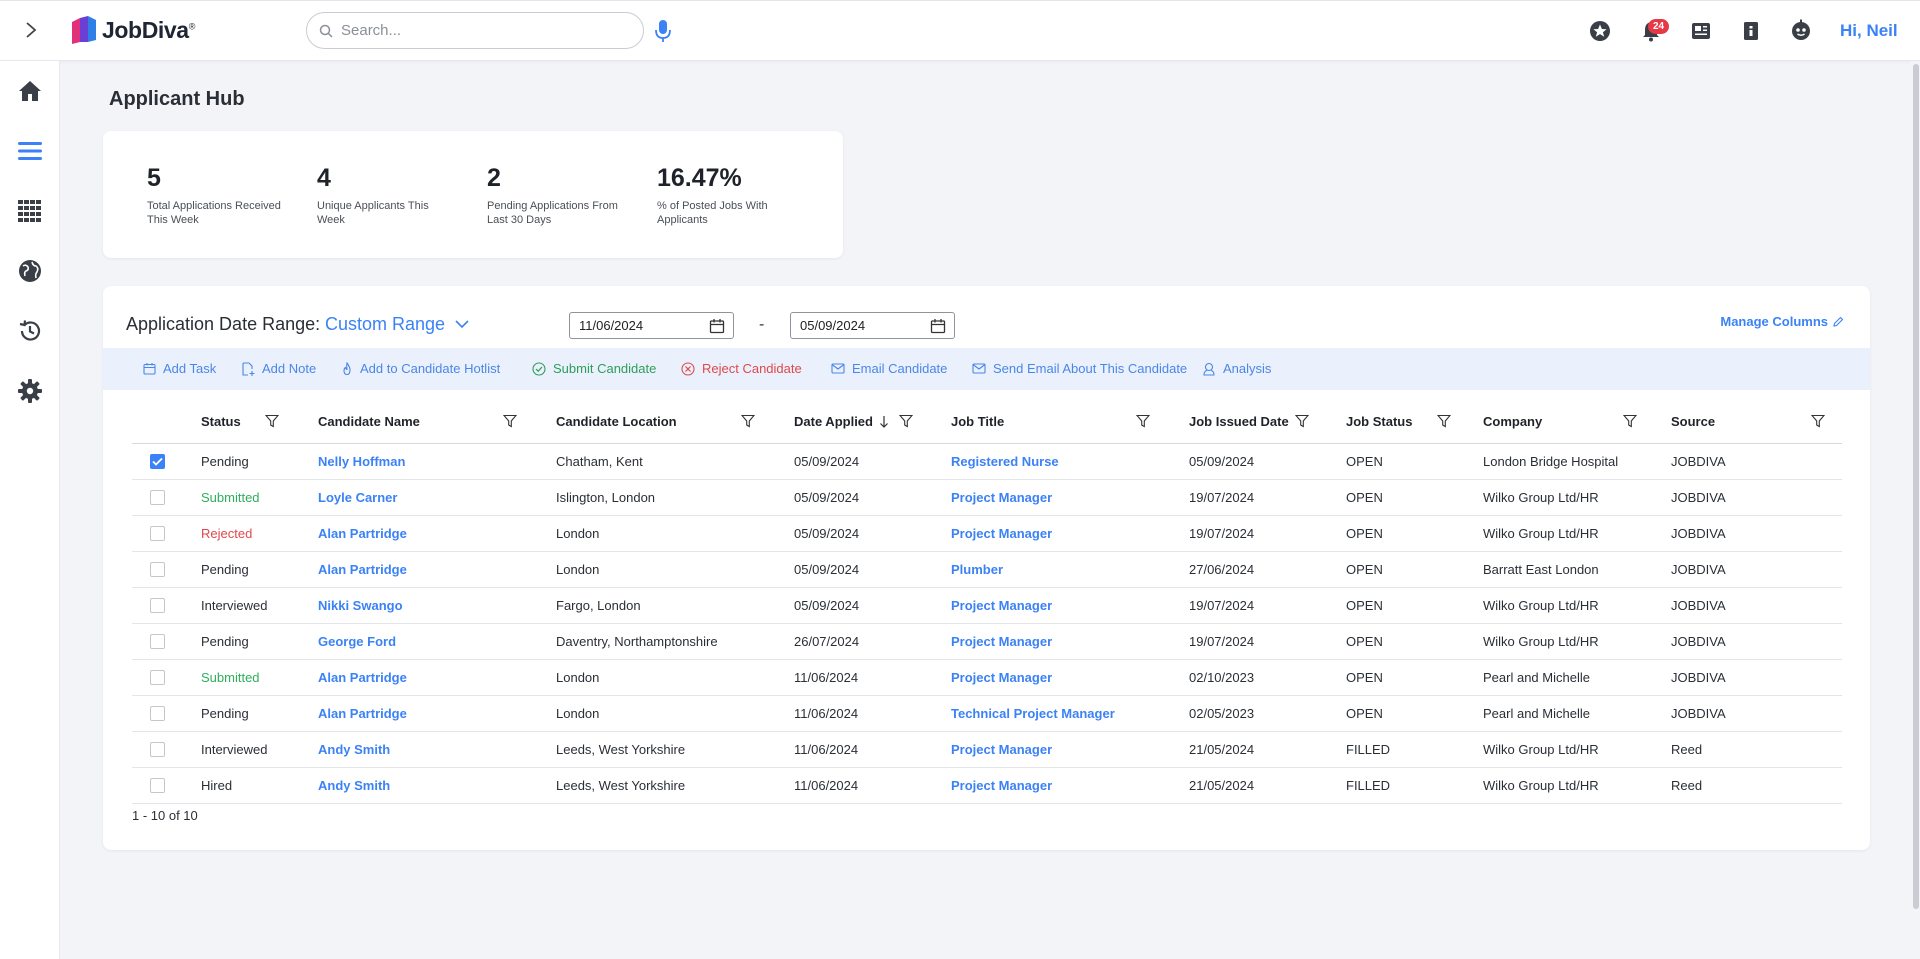  What do you see at coordinates (1247, 368) in the screenshot?
I see `analysis-label: Analysis` at bounding box center [1247, 368].